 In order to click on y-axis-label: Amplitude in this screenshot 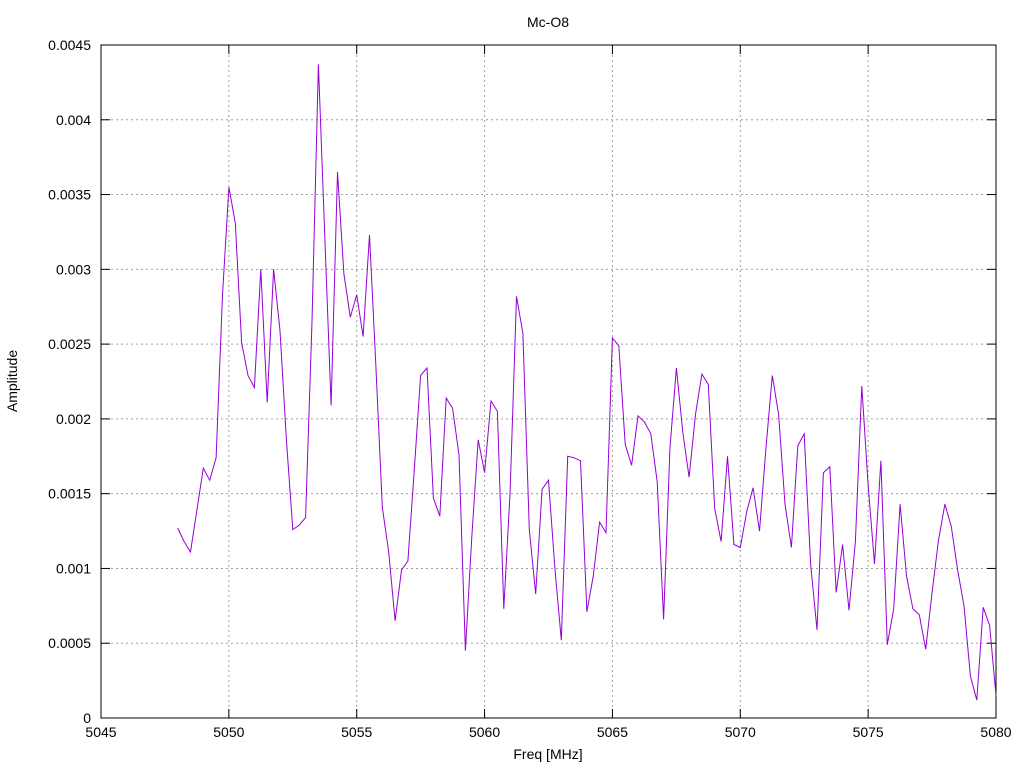, I will do `click(12, 381)`.